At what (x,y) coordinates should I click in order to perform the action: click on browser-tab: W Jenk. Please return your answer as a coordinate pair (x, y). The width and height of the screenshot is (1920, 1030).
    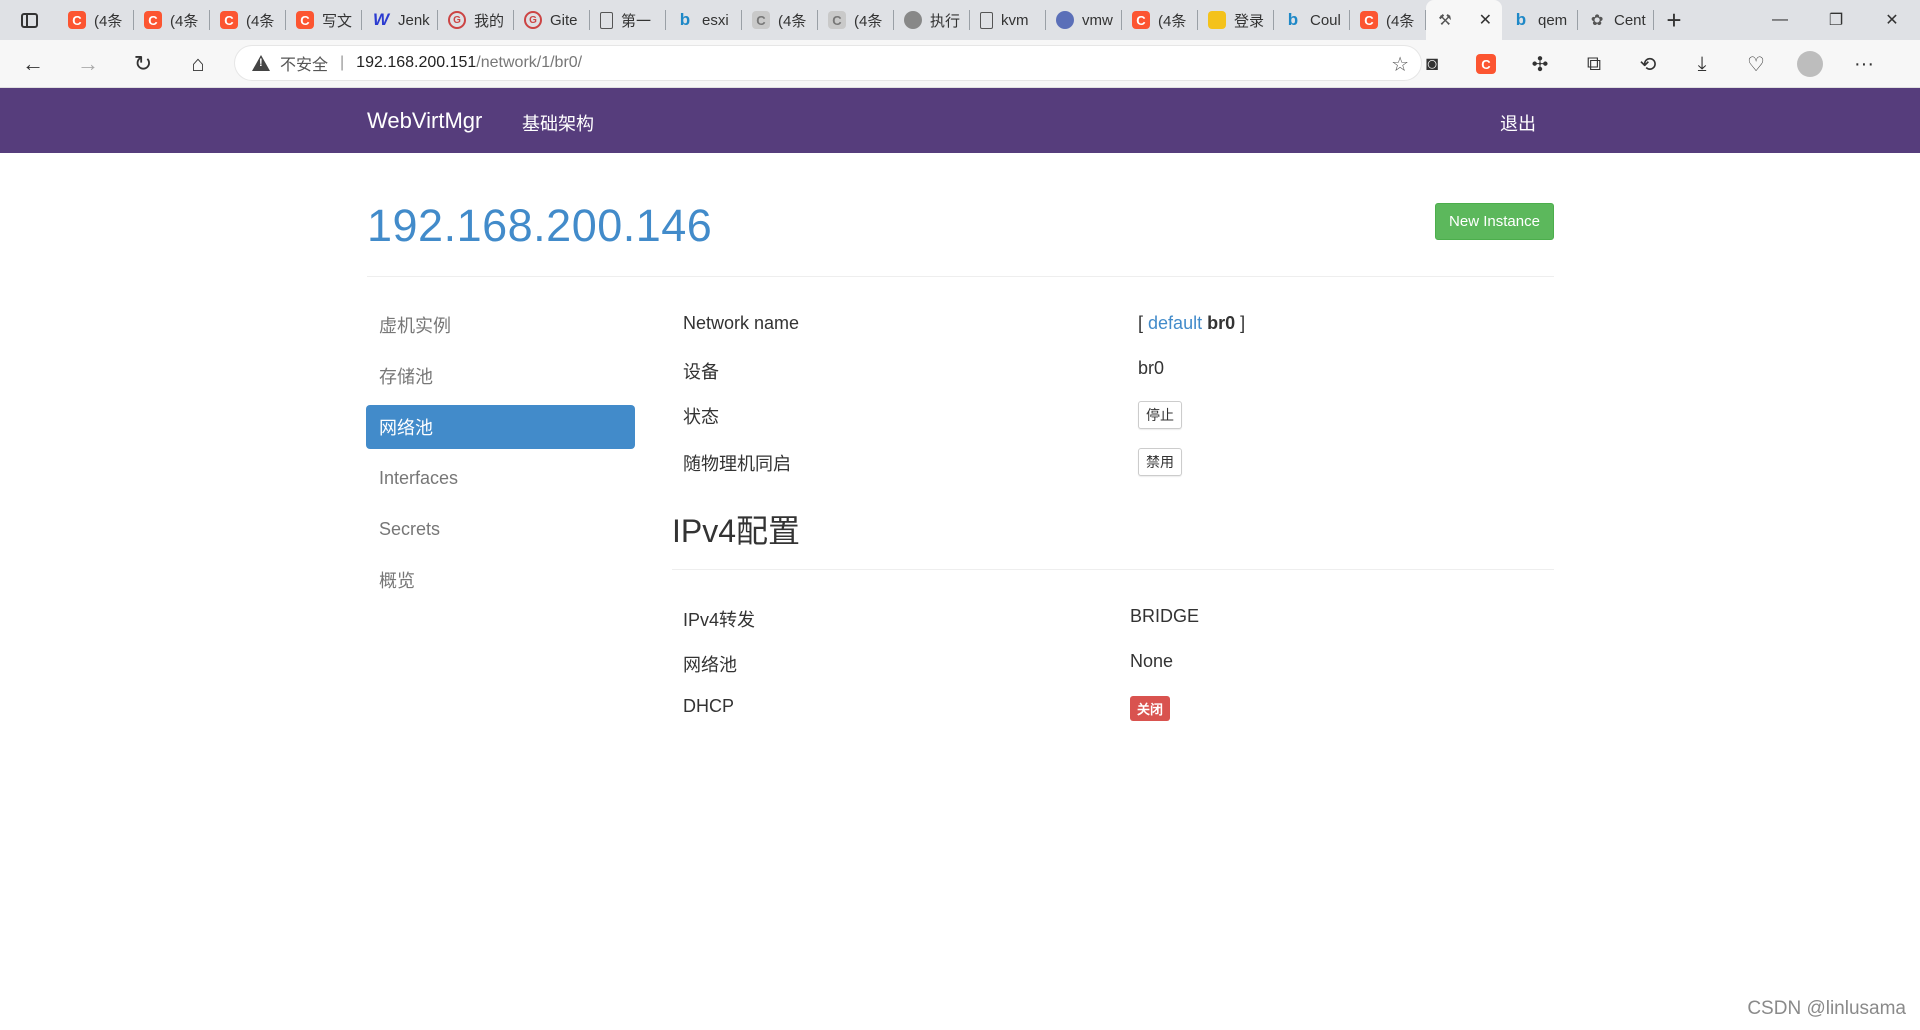
    Looking at the image, I should click on (400, 20).